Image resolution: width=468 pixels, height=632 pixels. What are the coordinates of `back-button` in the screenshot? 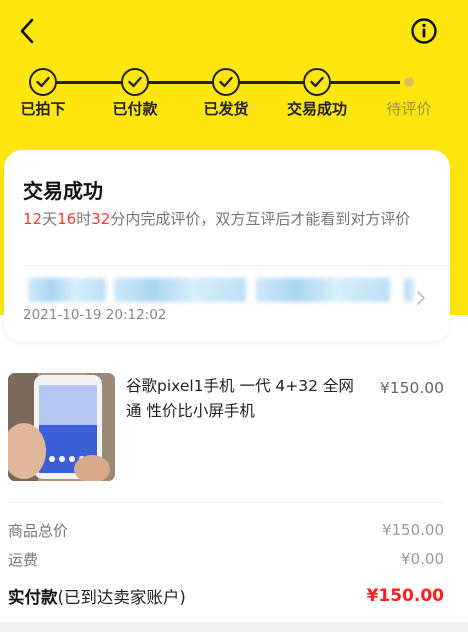 It's located at (27, 31).